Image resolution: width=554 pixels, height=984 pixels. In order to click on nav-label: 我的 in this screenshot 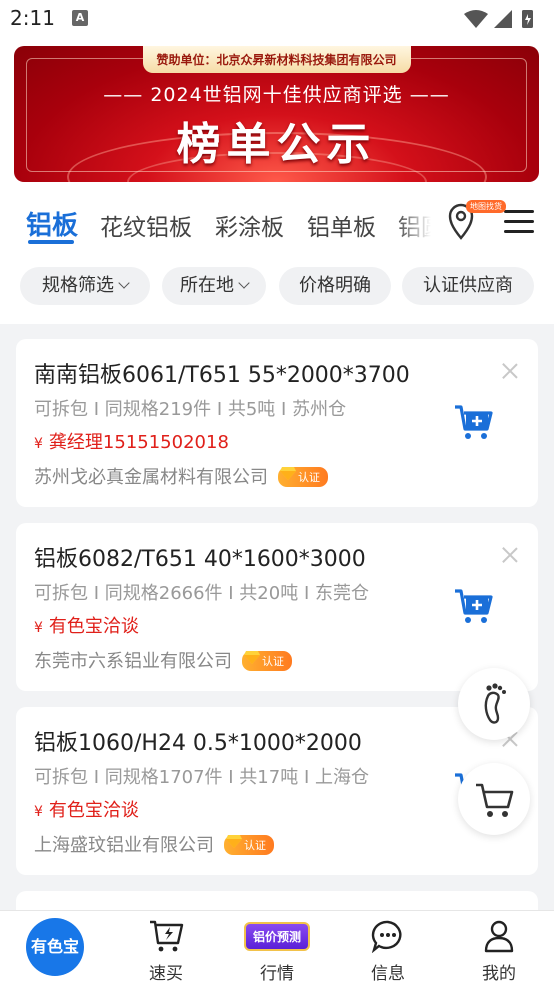, I will do `click(499, 974)`.